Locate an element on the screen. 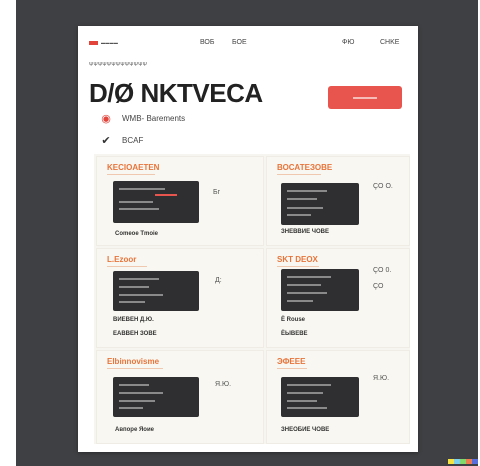 This screenshot has width=480, height=466. target-icon: ◉ is located at coordinates (106, 119).